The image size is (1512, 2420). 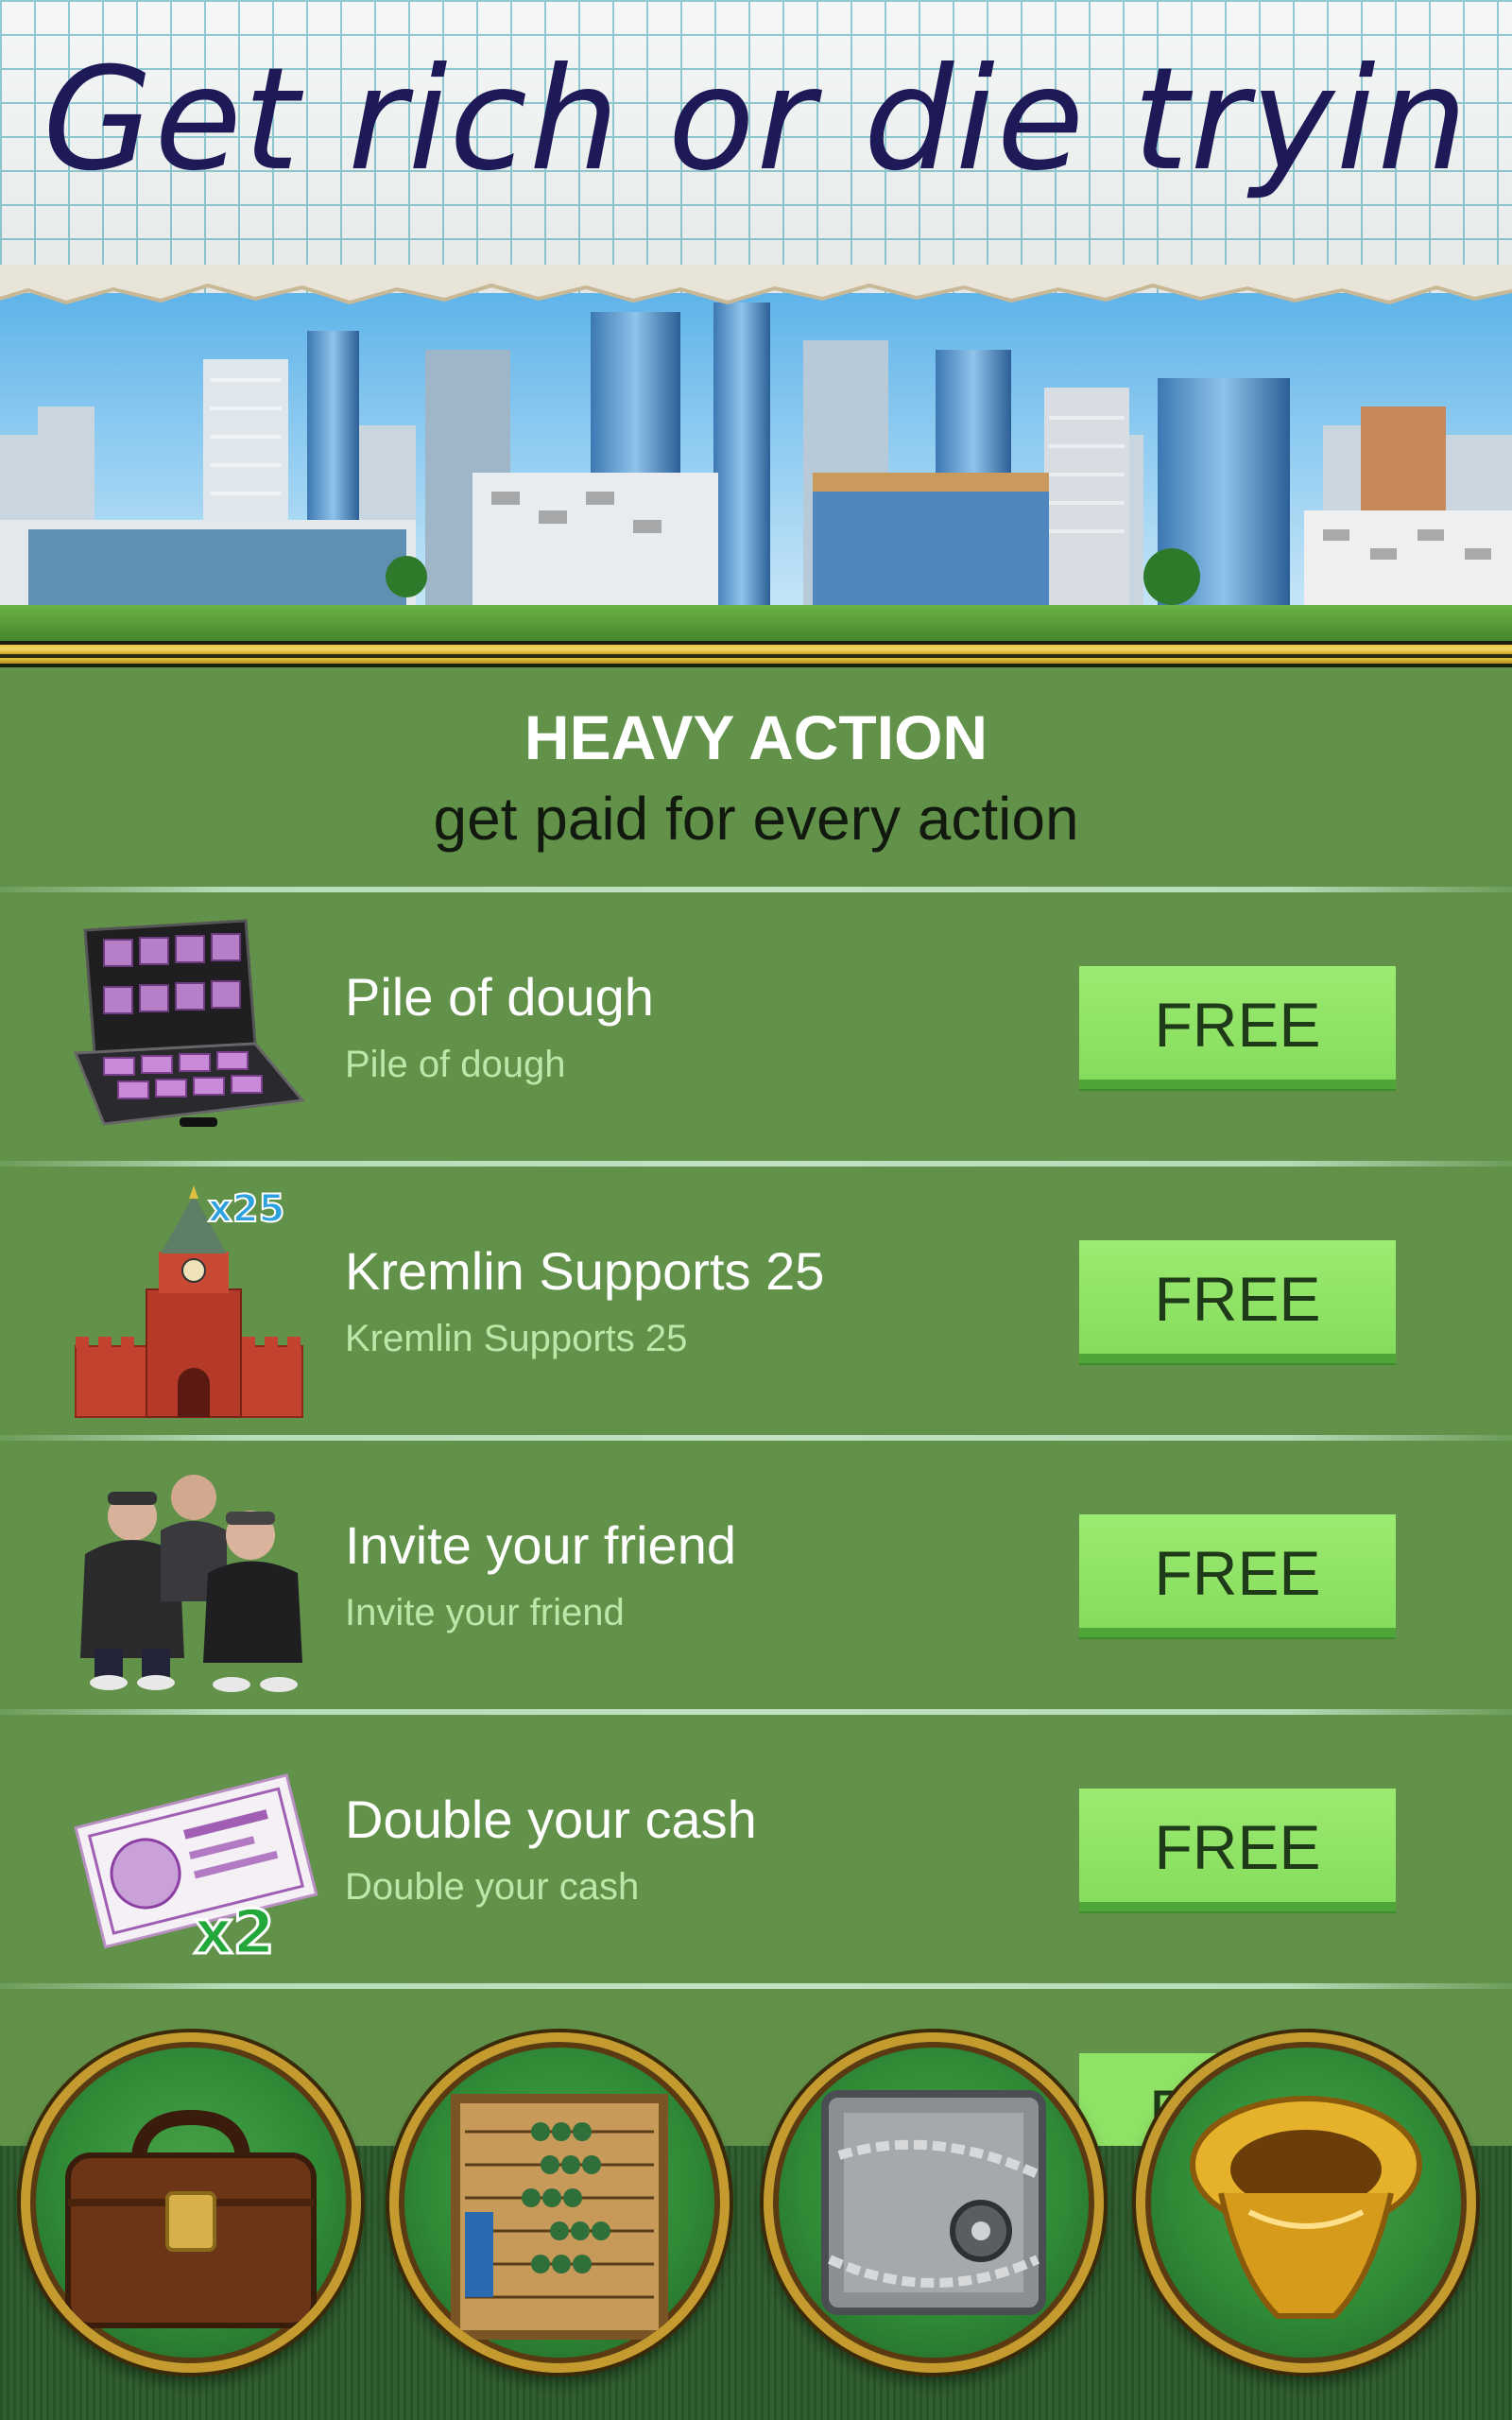 I want to click on nav-abacus-button, so click(x=559, y=2202).